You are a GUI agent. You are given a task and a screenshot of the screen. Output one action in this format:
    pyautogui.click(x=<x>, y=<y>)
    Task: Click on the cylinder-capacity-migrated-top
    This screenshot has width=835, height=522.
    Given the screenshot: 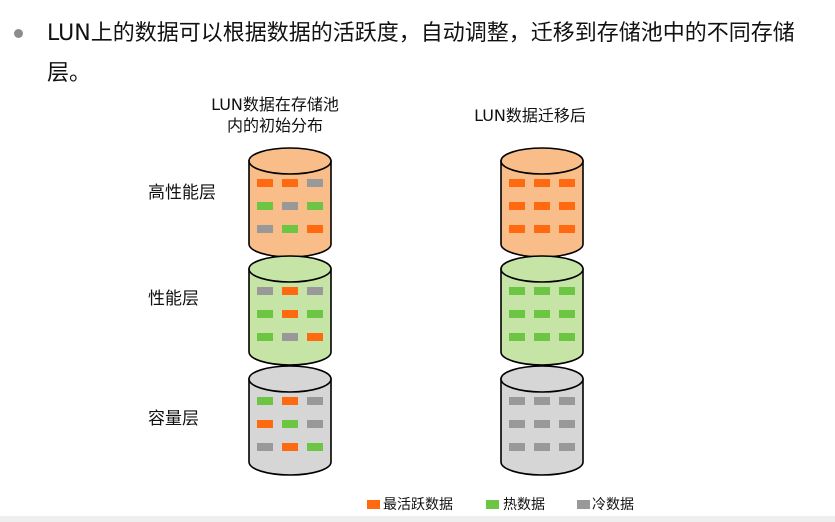 What is the action you would take?
    pyautogui.click(x=542, y=379)
    